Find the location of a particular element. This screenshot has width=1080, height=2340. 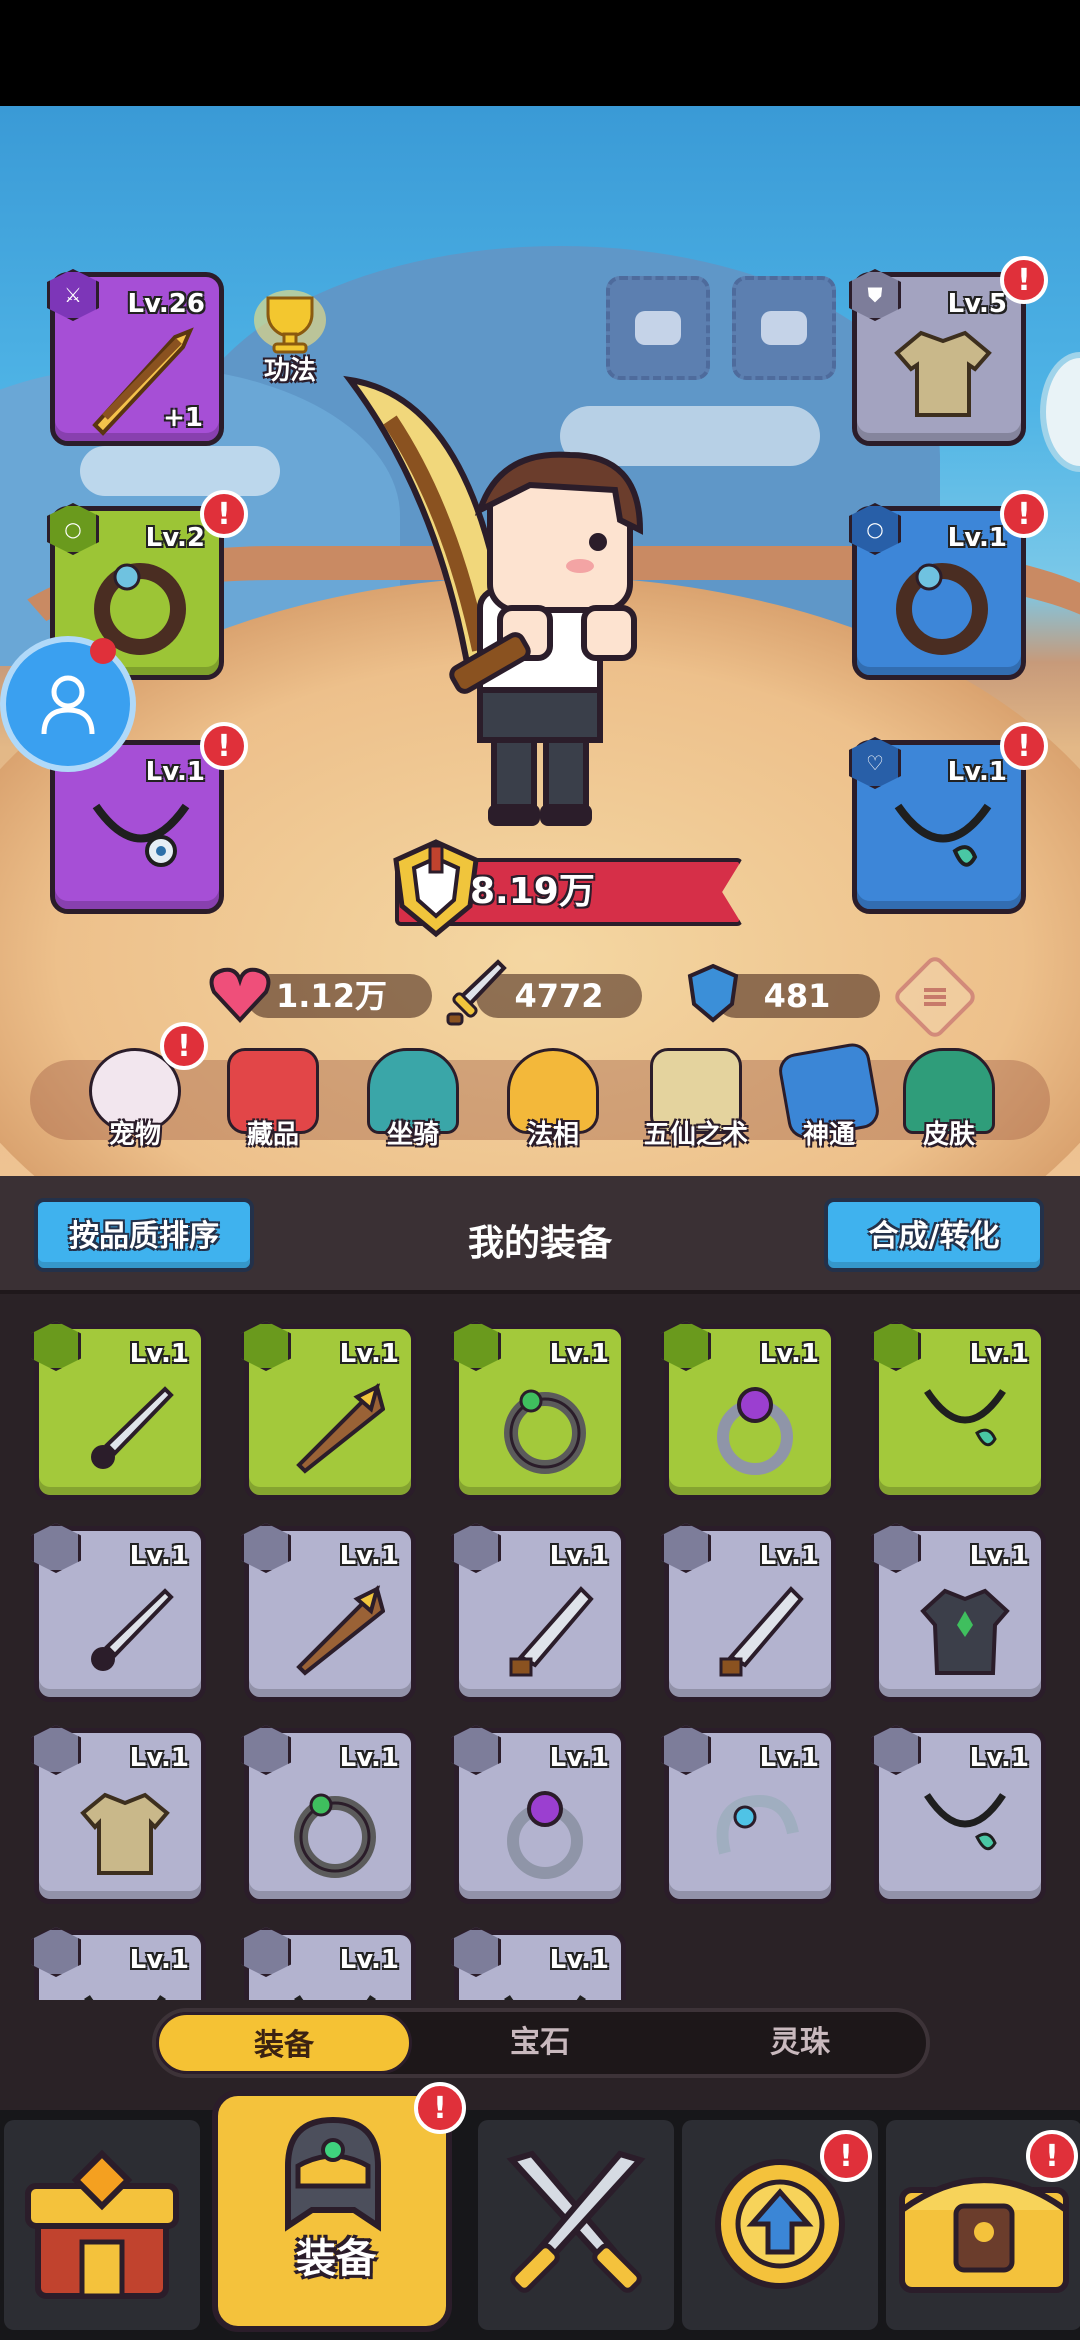

user-icon is located at coordinates (68, 705).